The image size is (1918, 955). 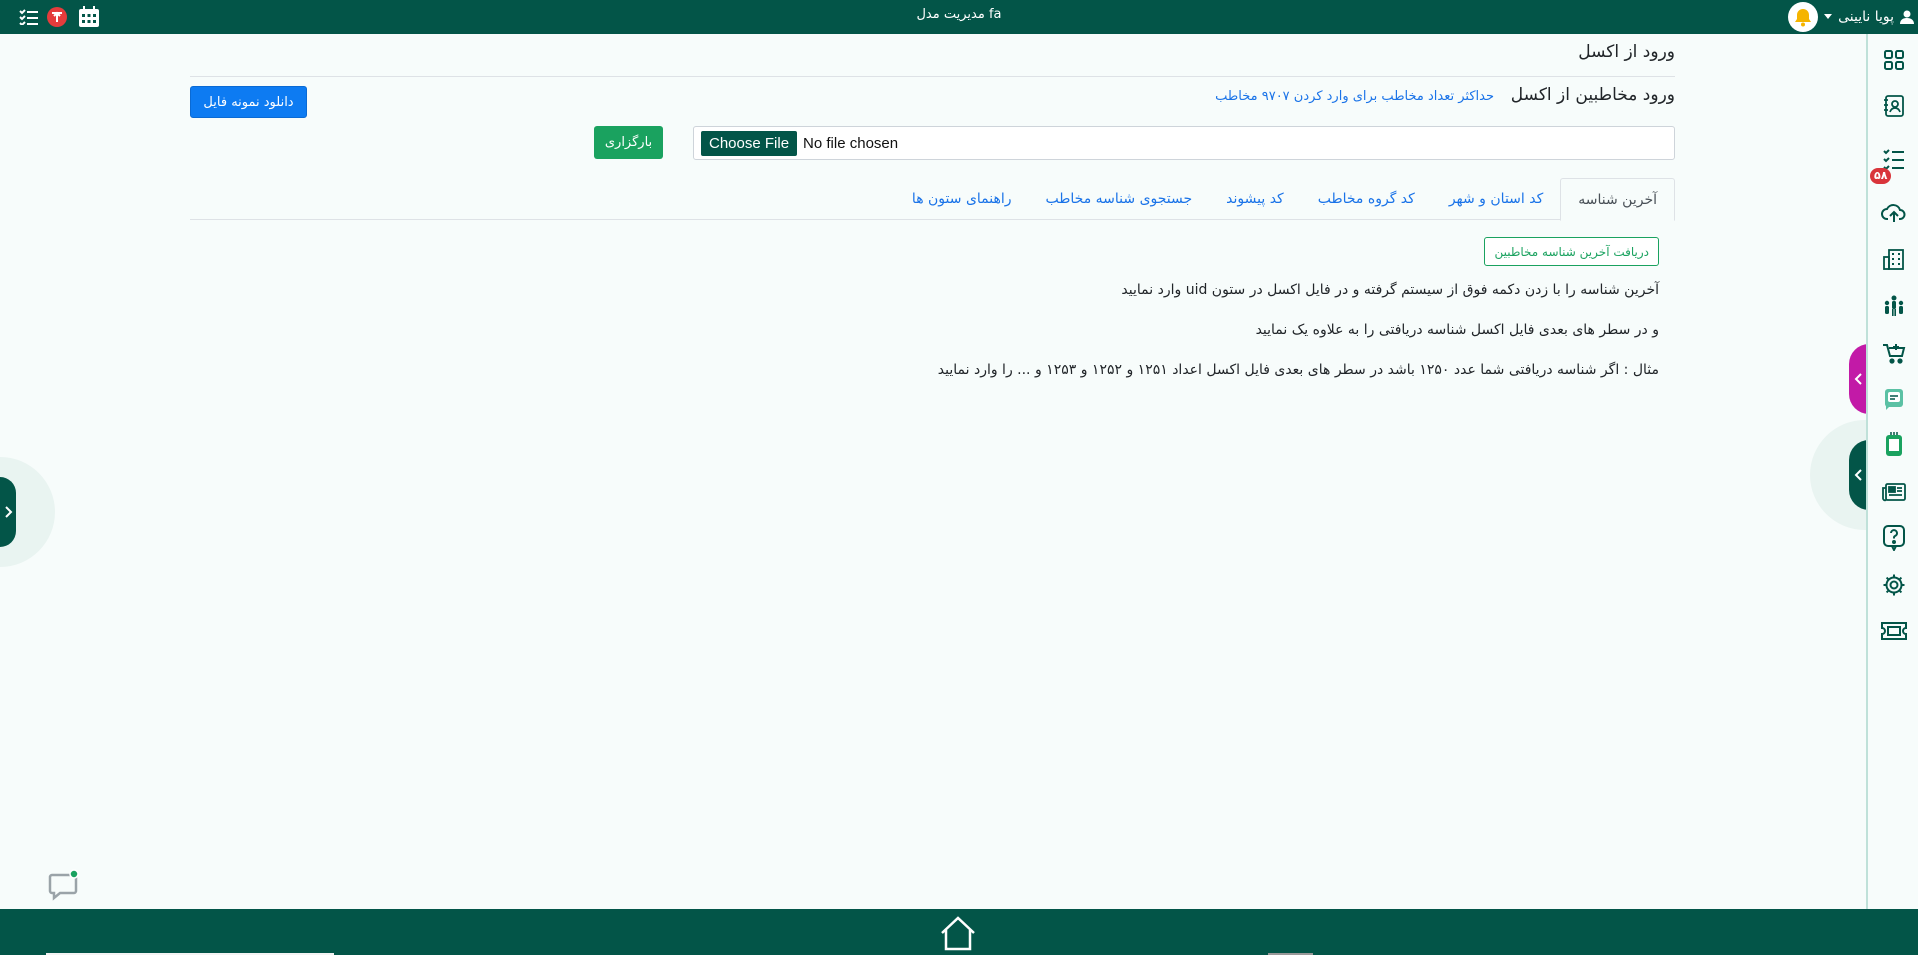 I want to click on choose-file-button: Choose File, so click(x=749, y=143).